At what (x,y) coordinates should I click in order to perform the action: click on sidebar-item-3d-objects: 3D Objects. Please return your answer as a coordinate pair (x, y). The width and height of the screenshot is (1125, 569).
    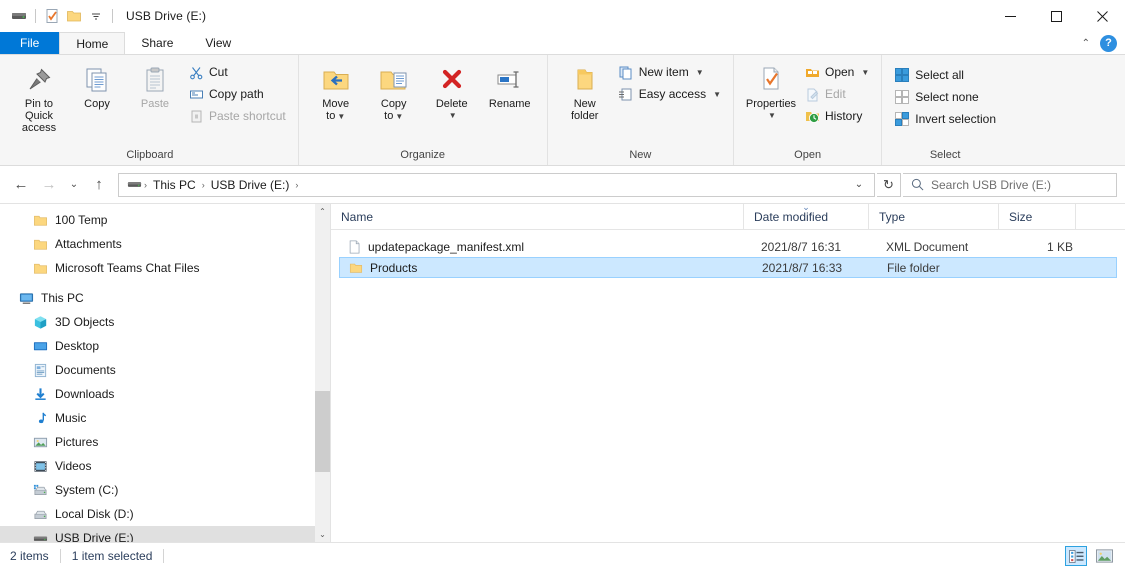
    Looking at the image, I should click on (165, 322).